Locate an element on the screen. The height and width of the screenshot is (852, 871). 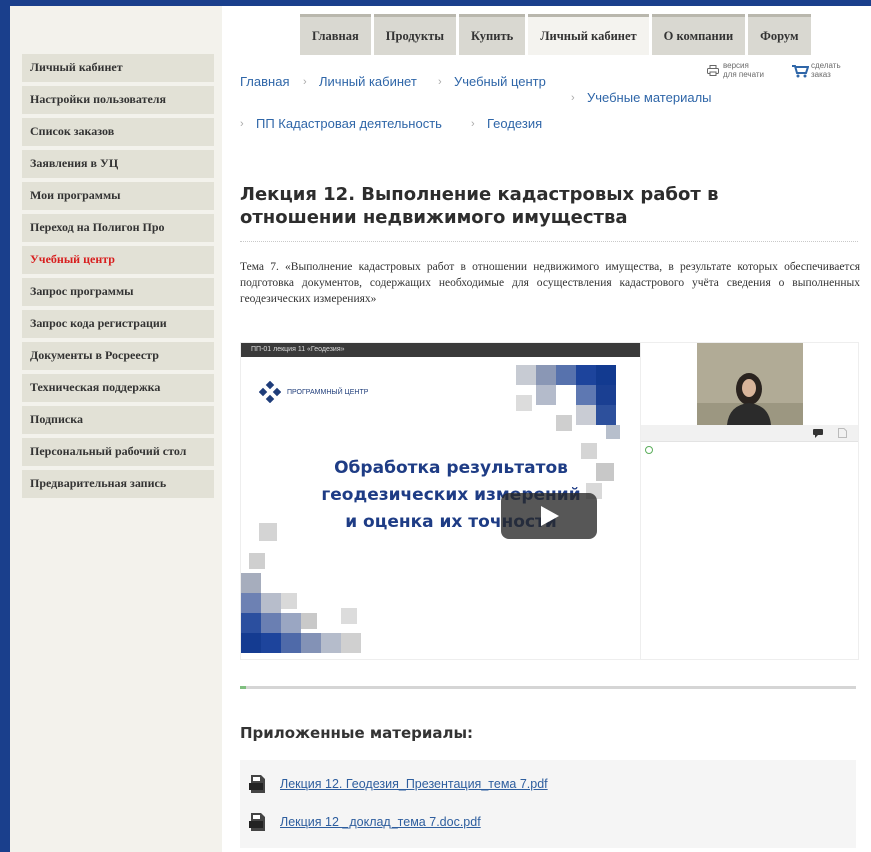
sidebar-item-uc-applications: Заявления в УЦ is located at coordinates (118, 164).